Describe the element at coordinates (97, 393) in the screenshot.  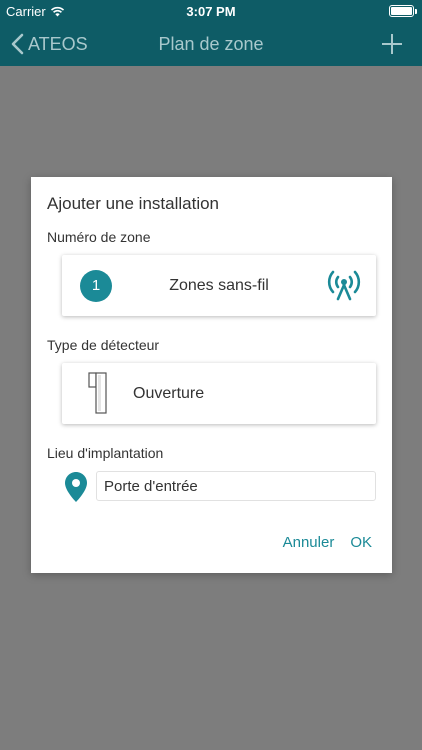
I see `door-sensor-icon` at that location.